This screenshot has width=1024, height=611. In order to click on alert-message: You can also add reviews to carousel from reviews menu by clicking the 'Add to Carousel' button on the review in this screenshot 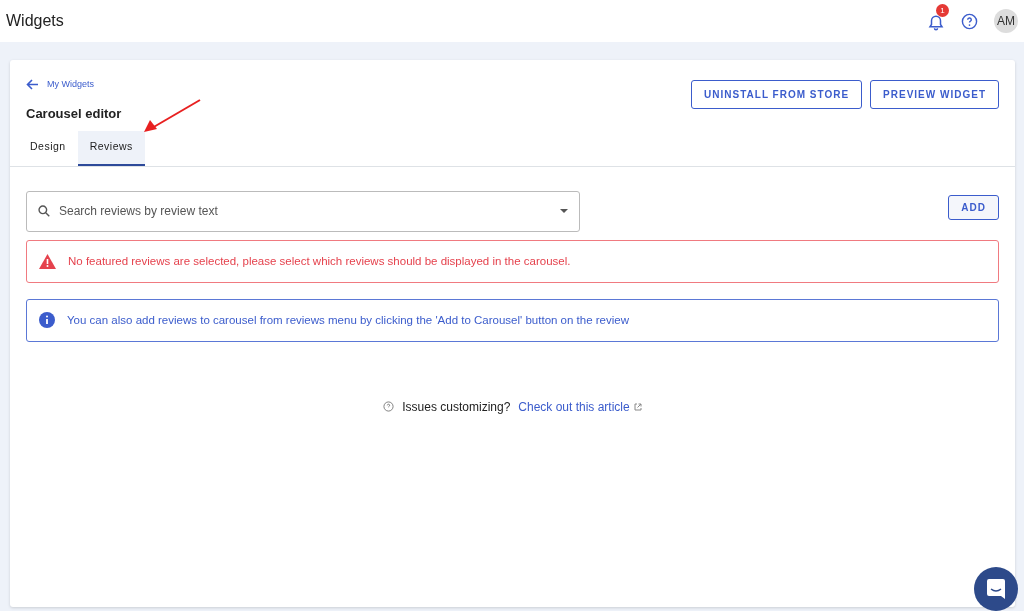, I will do `click(348, 320)`.